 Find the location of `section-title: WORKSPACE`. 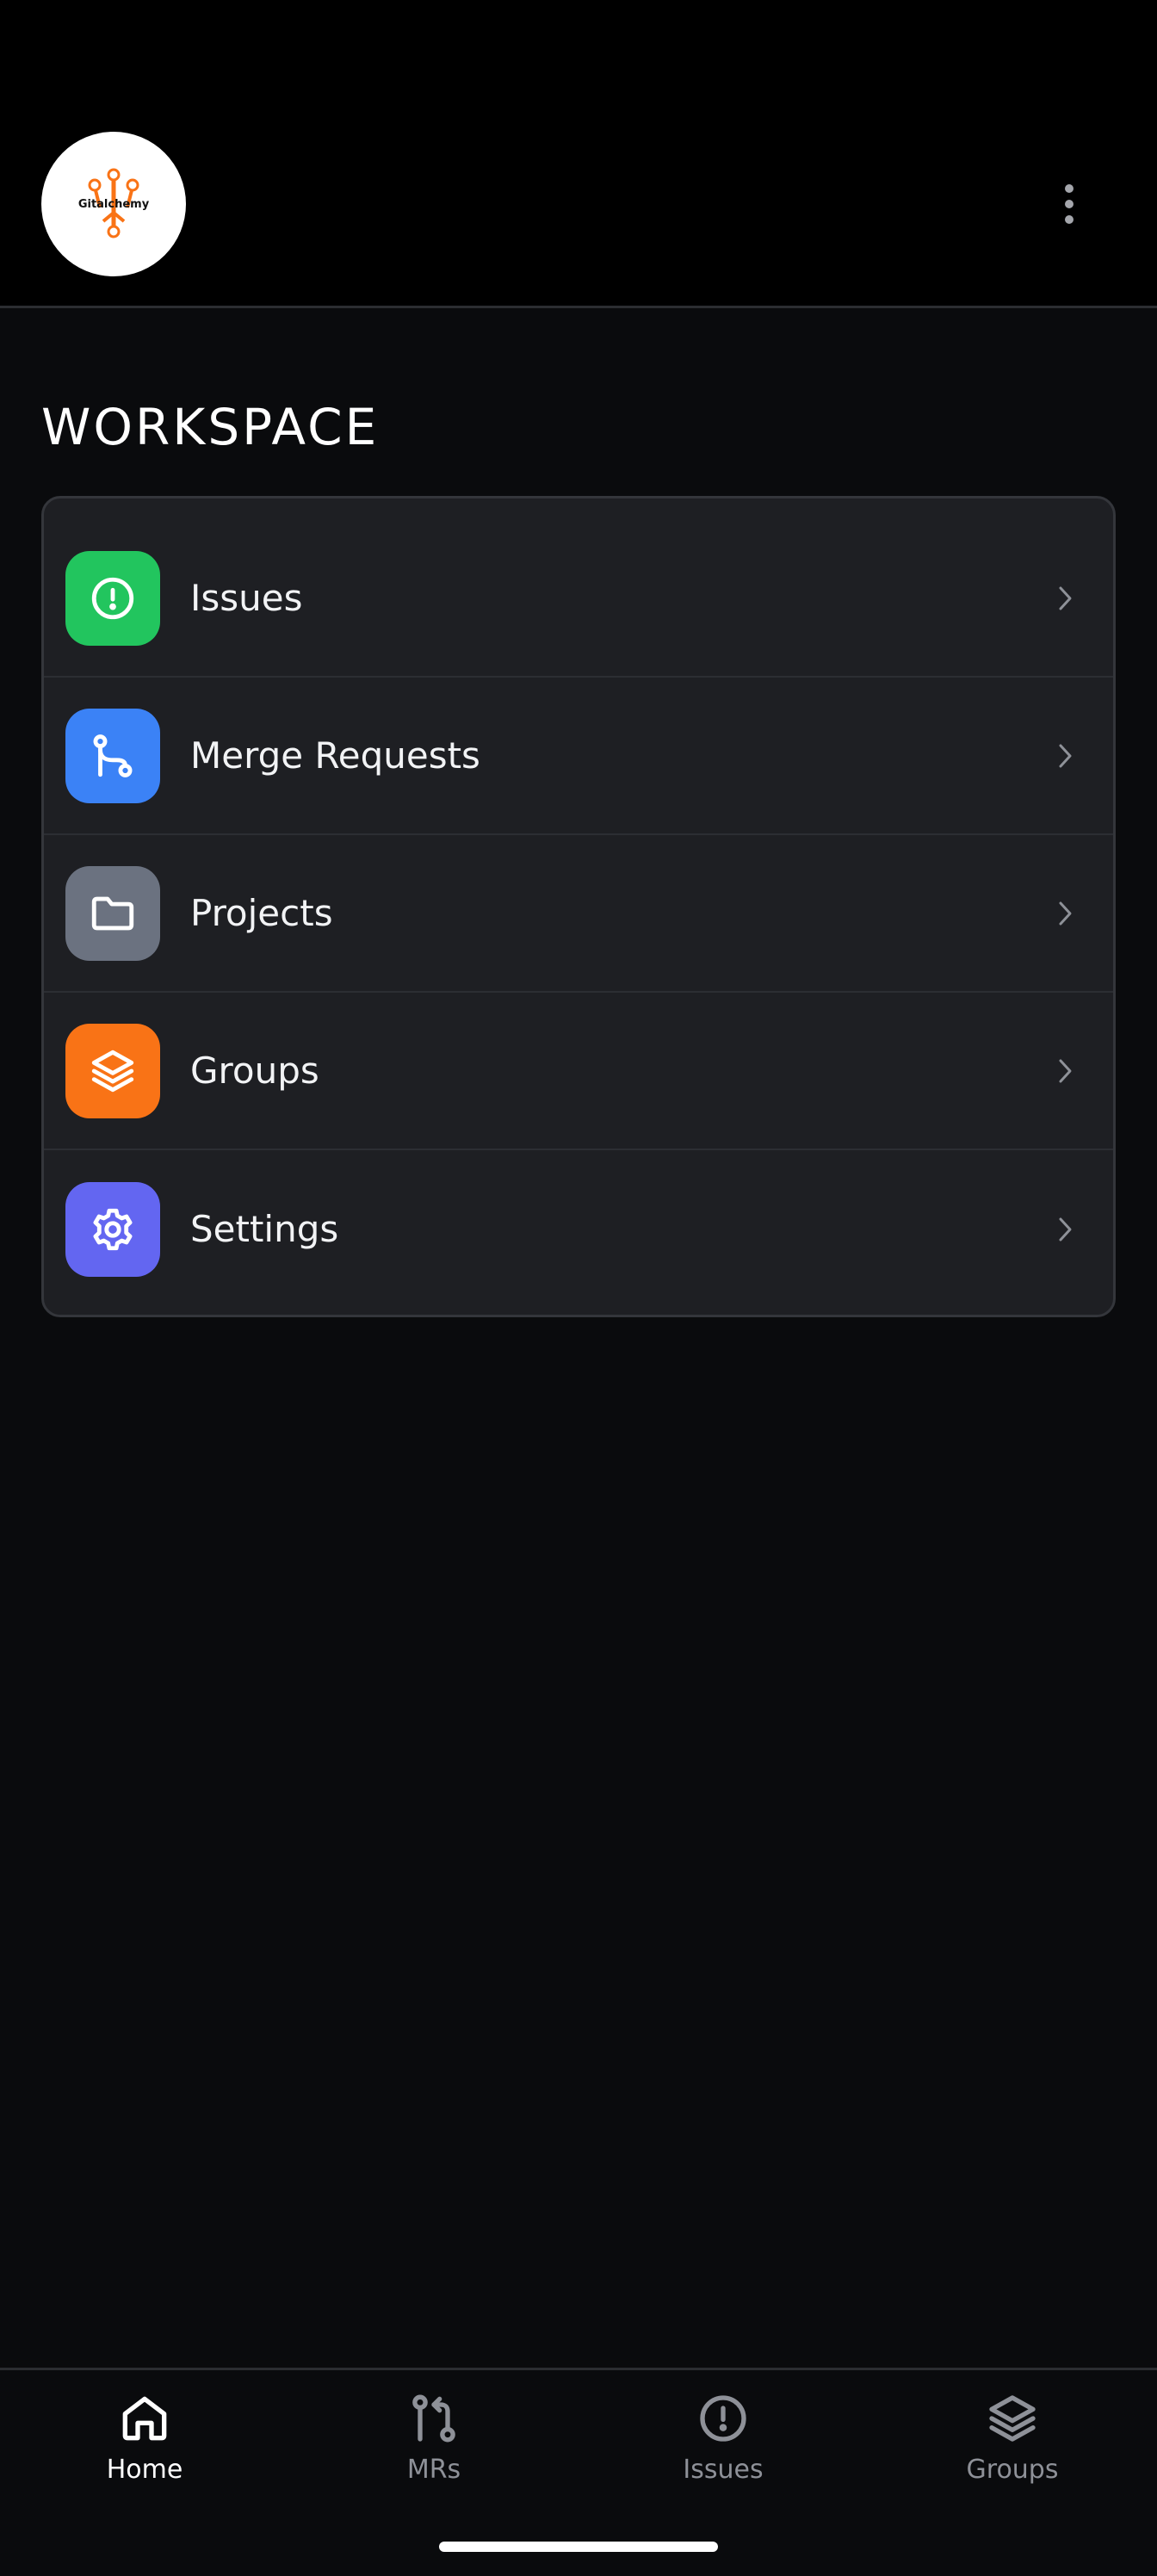

section-title: WORKSPACE is located at coordinates (211, 427).